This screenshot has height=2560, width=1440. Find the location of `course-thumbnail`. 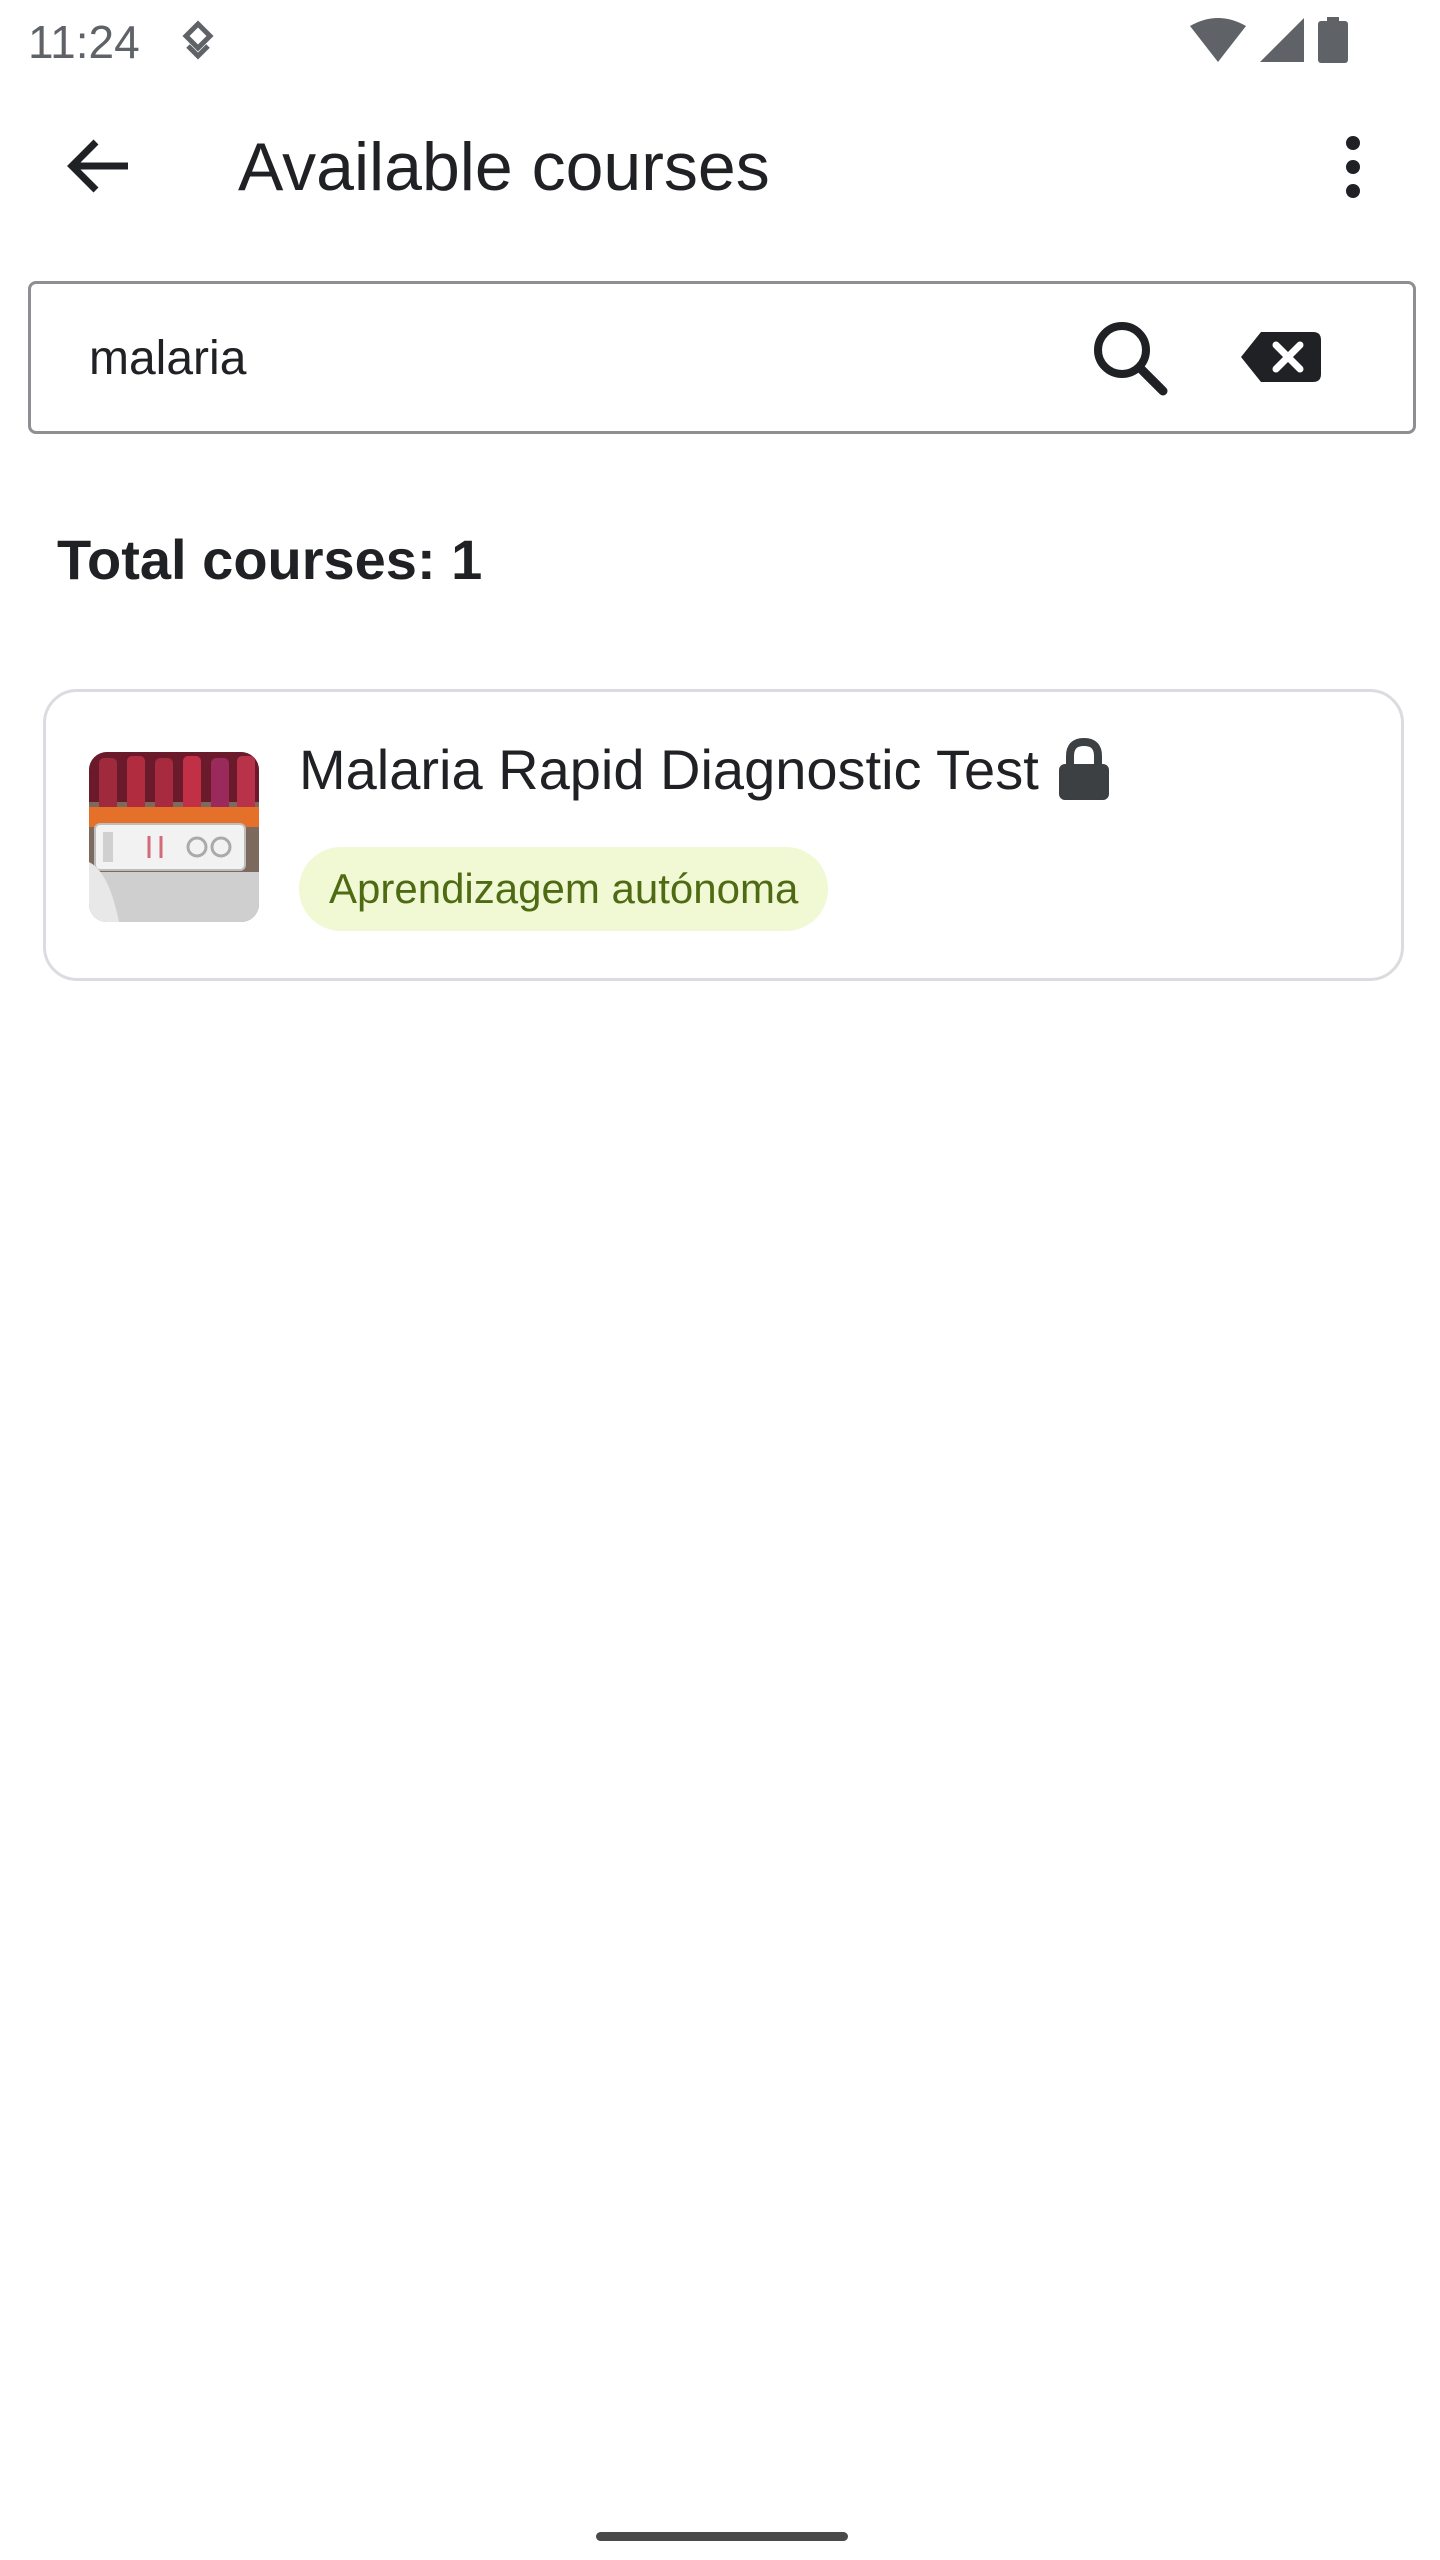

course-thumbnail is located at coordinates (174, 837).